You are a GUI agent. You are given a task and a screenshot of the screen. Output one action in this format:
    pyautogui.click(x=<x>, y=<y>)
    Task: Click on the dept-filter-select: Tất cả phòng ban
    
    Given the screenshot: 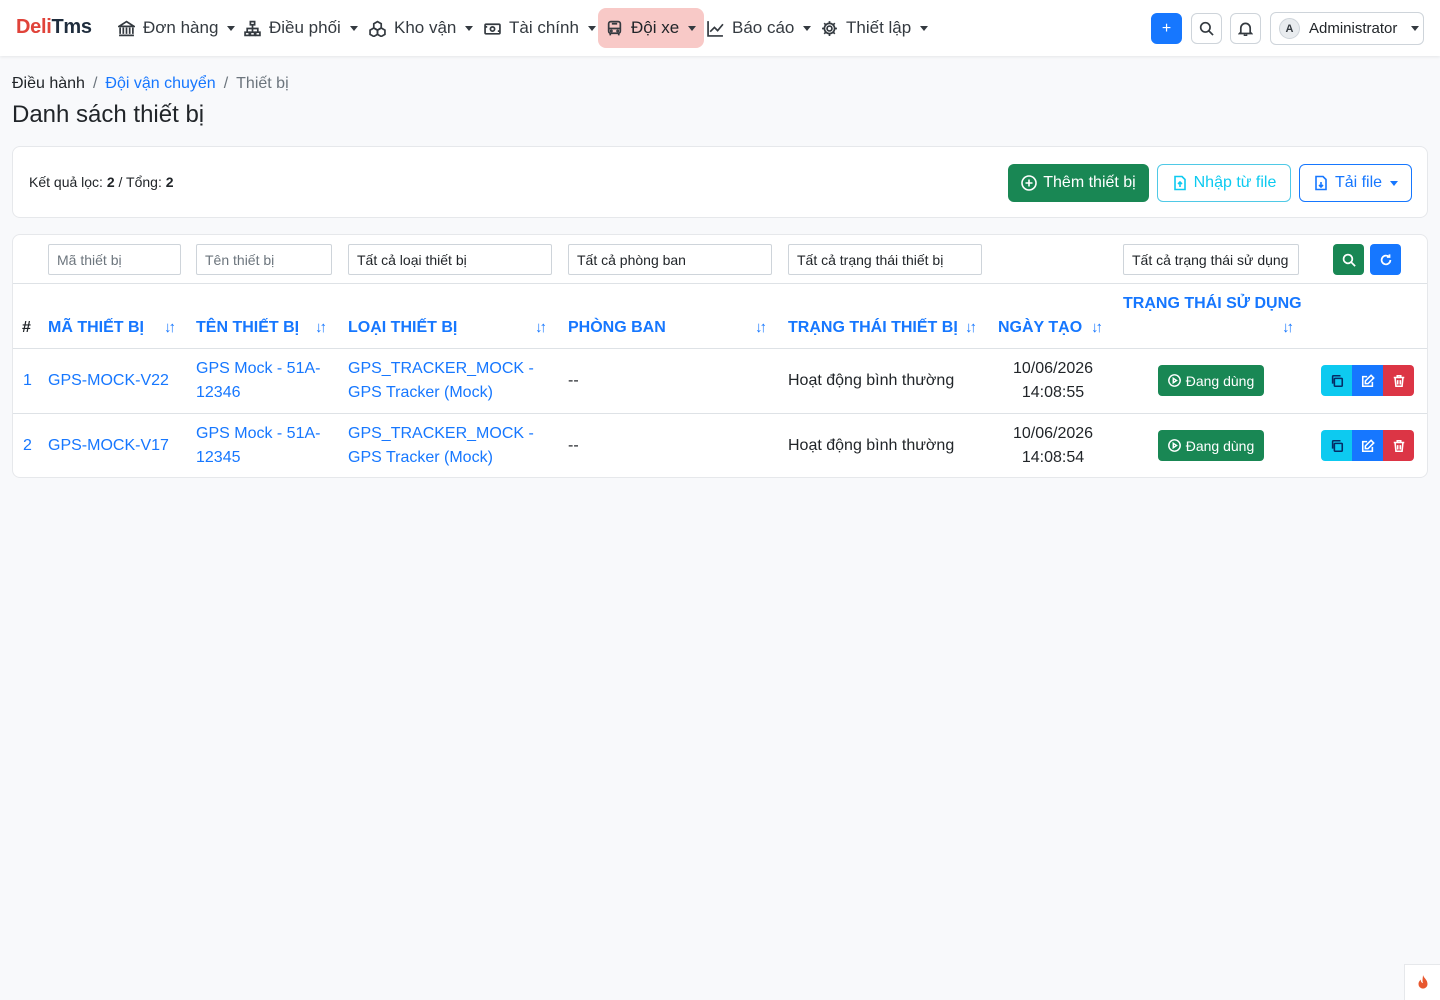 What is the action you would take?
    pyautogui.click(x=670, y=259)
    